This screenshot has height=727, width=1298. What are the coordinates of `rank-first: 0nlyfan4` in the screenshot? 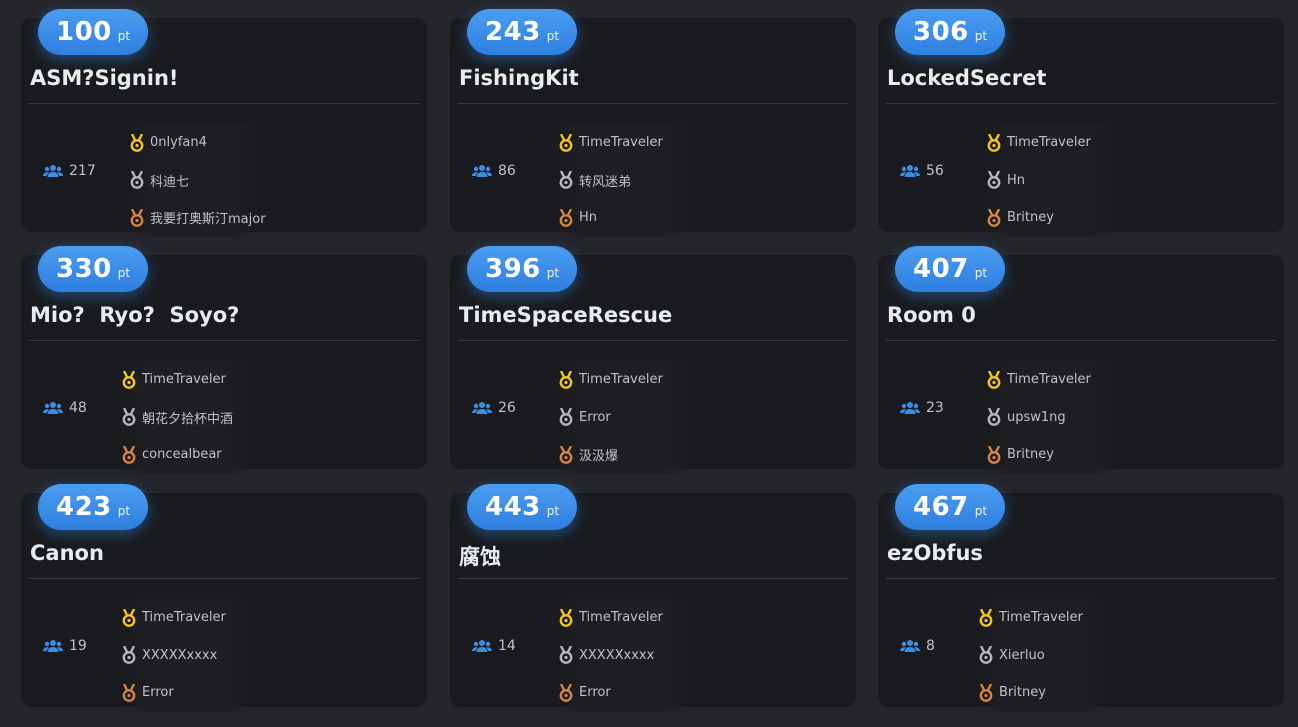 It's located at (194, 143).